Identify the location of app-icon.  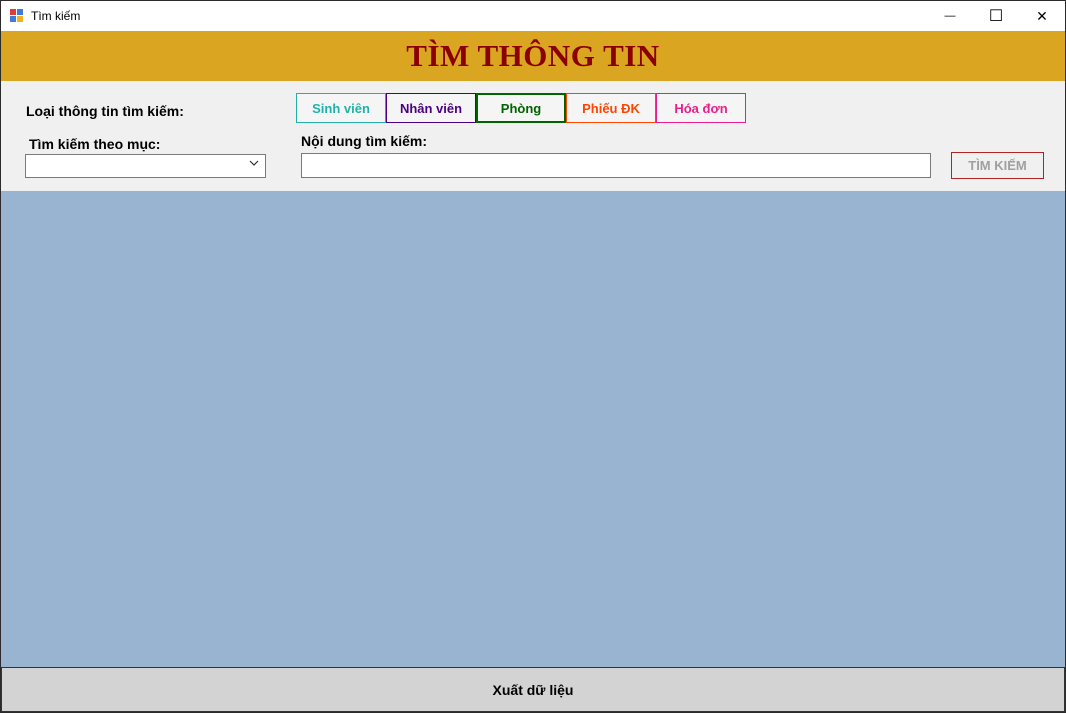
(17, 16).